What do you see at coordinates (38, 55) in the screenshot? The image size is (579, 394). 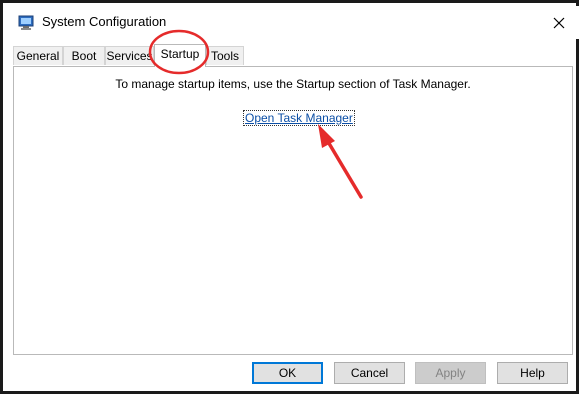 I see `tab-general: General` at bounding box center [38, 55].